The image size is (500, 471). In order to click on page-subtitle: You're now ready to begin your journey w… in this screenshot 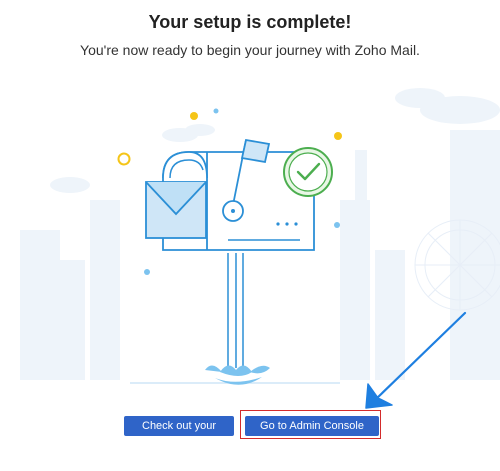, I will do `click(250, 50)`.